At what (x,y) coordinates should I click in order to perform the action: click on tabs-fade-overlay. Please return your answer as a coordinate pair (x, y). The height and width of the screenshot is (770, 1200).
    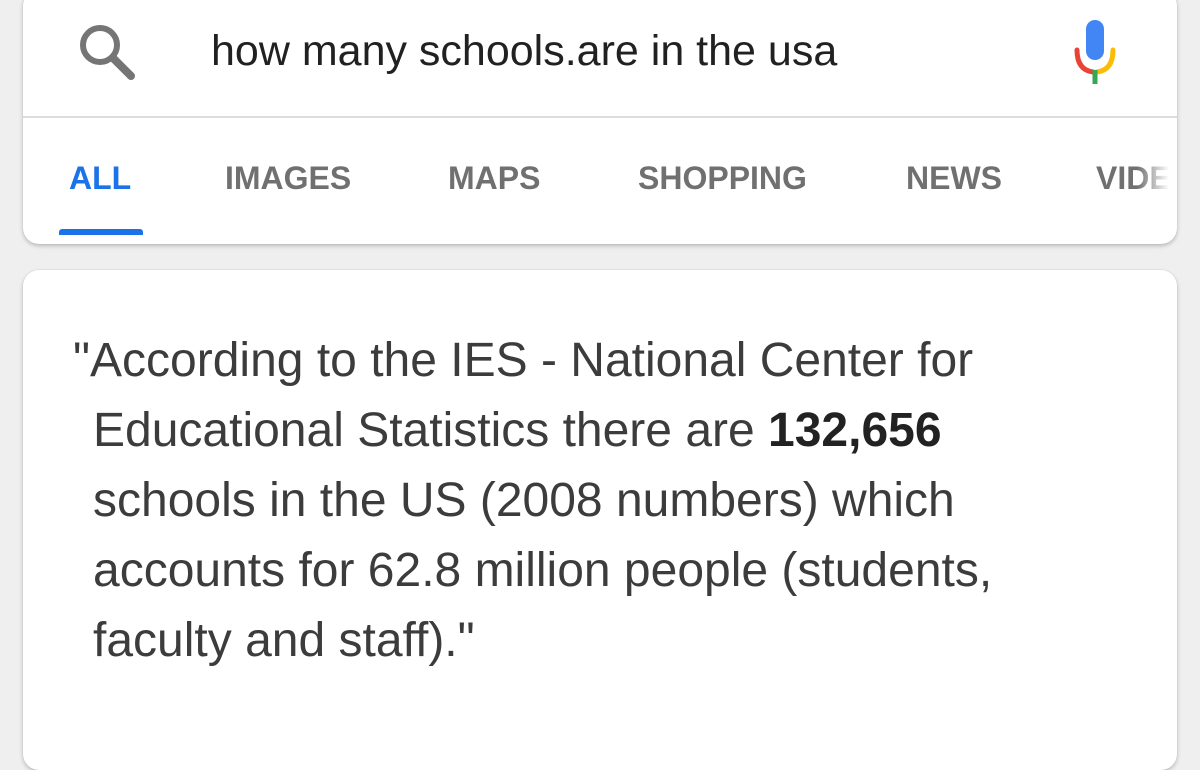
    Looking at the image, I should click on (1157, 178).